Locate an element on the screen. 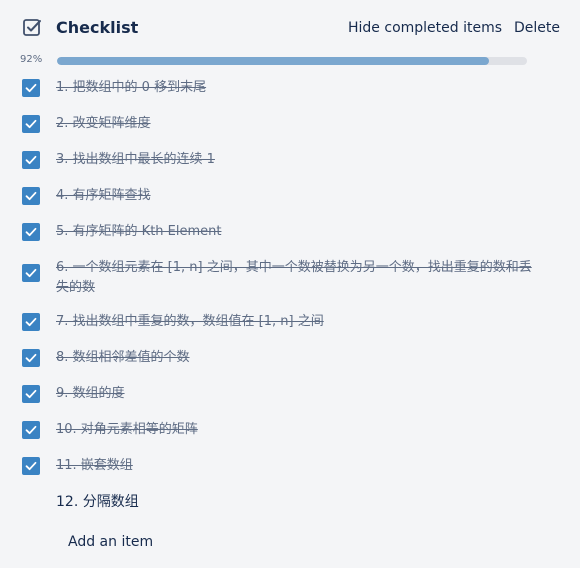 This screenshot has width=580, height=568. add-item-button: Add an item is located at coordinates (110, 542).